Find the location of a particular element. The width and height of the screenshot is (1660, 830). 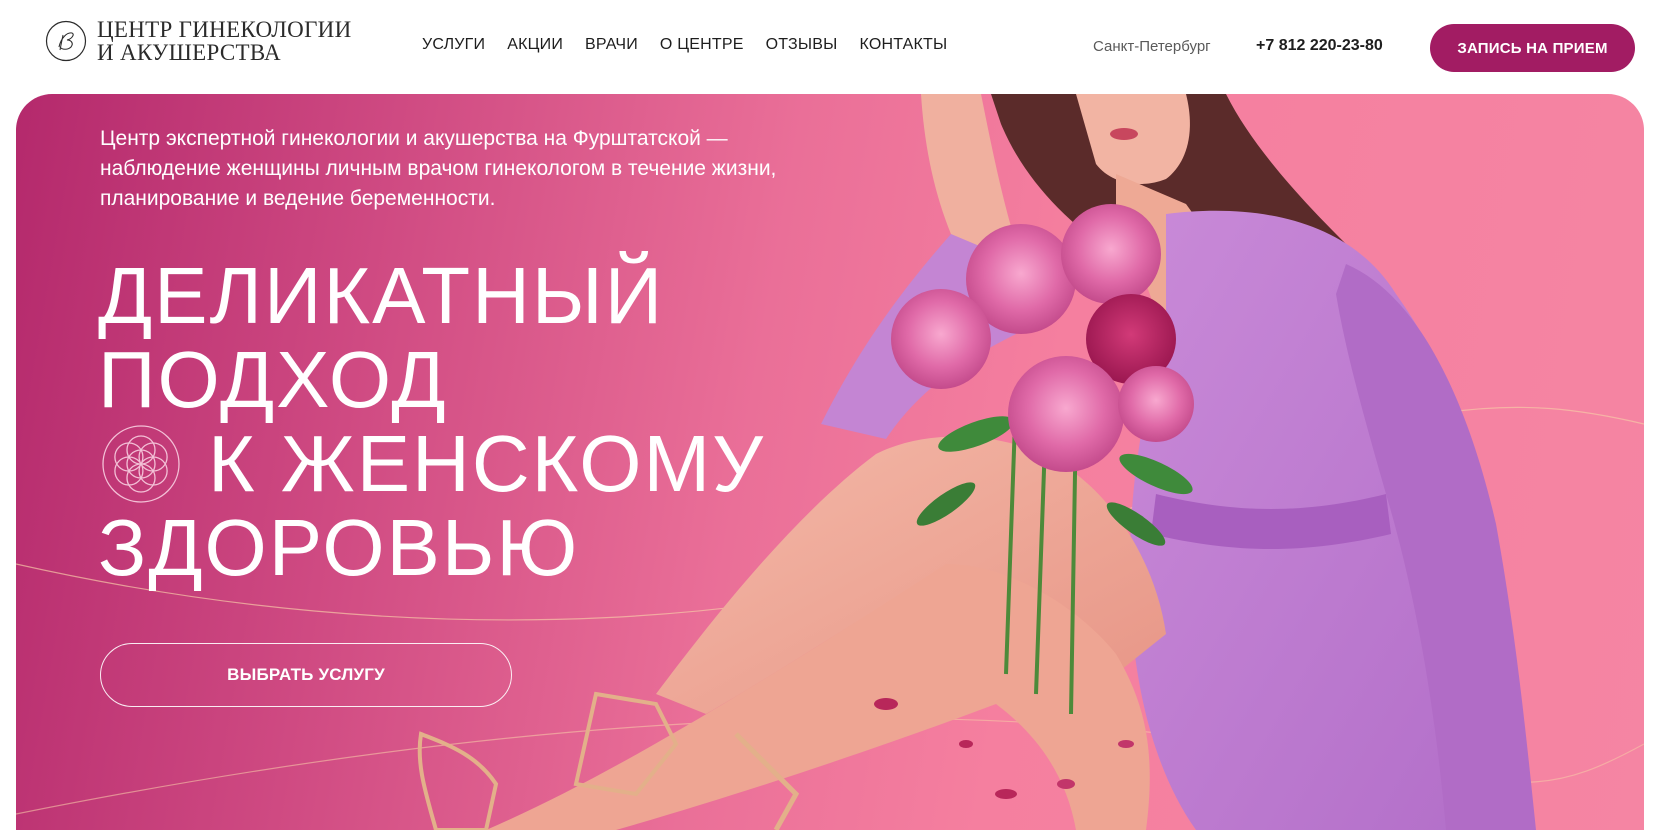

logo-line-2: И АКУШЕРСТВА is located at coordinates (189, 52).